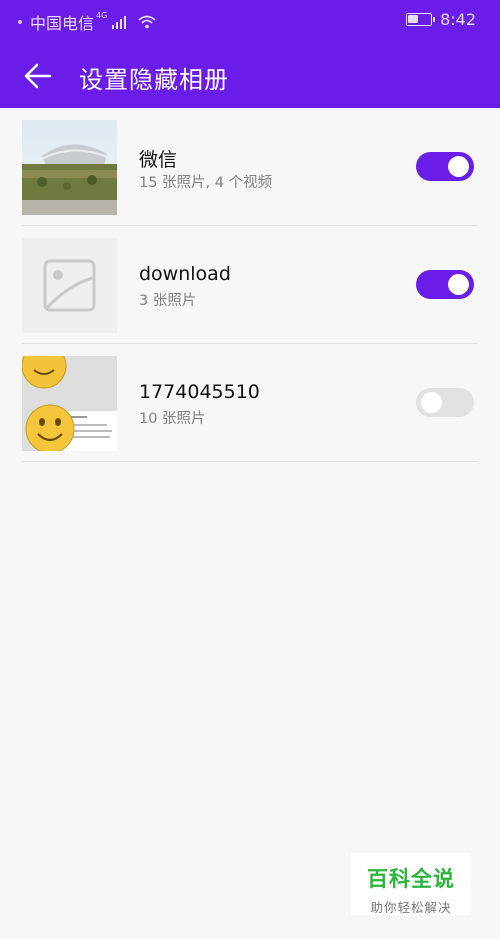  What do you see at coordinates (250, 167) in the screenshot?
I see `album-row: 微信 15 张照片, 4 个视频` at bounding box center [250, 167].